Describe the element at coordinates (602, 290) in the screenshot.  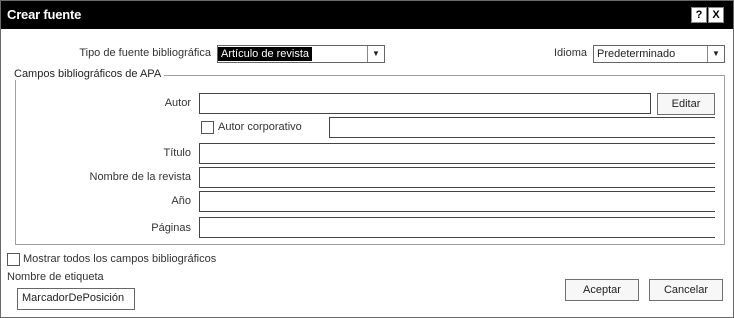
I see `accept-button: Aceptar` at that location.